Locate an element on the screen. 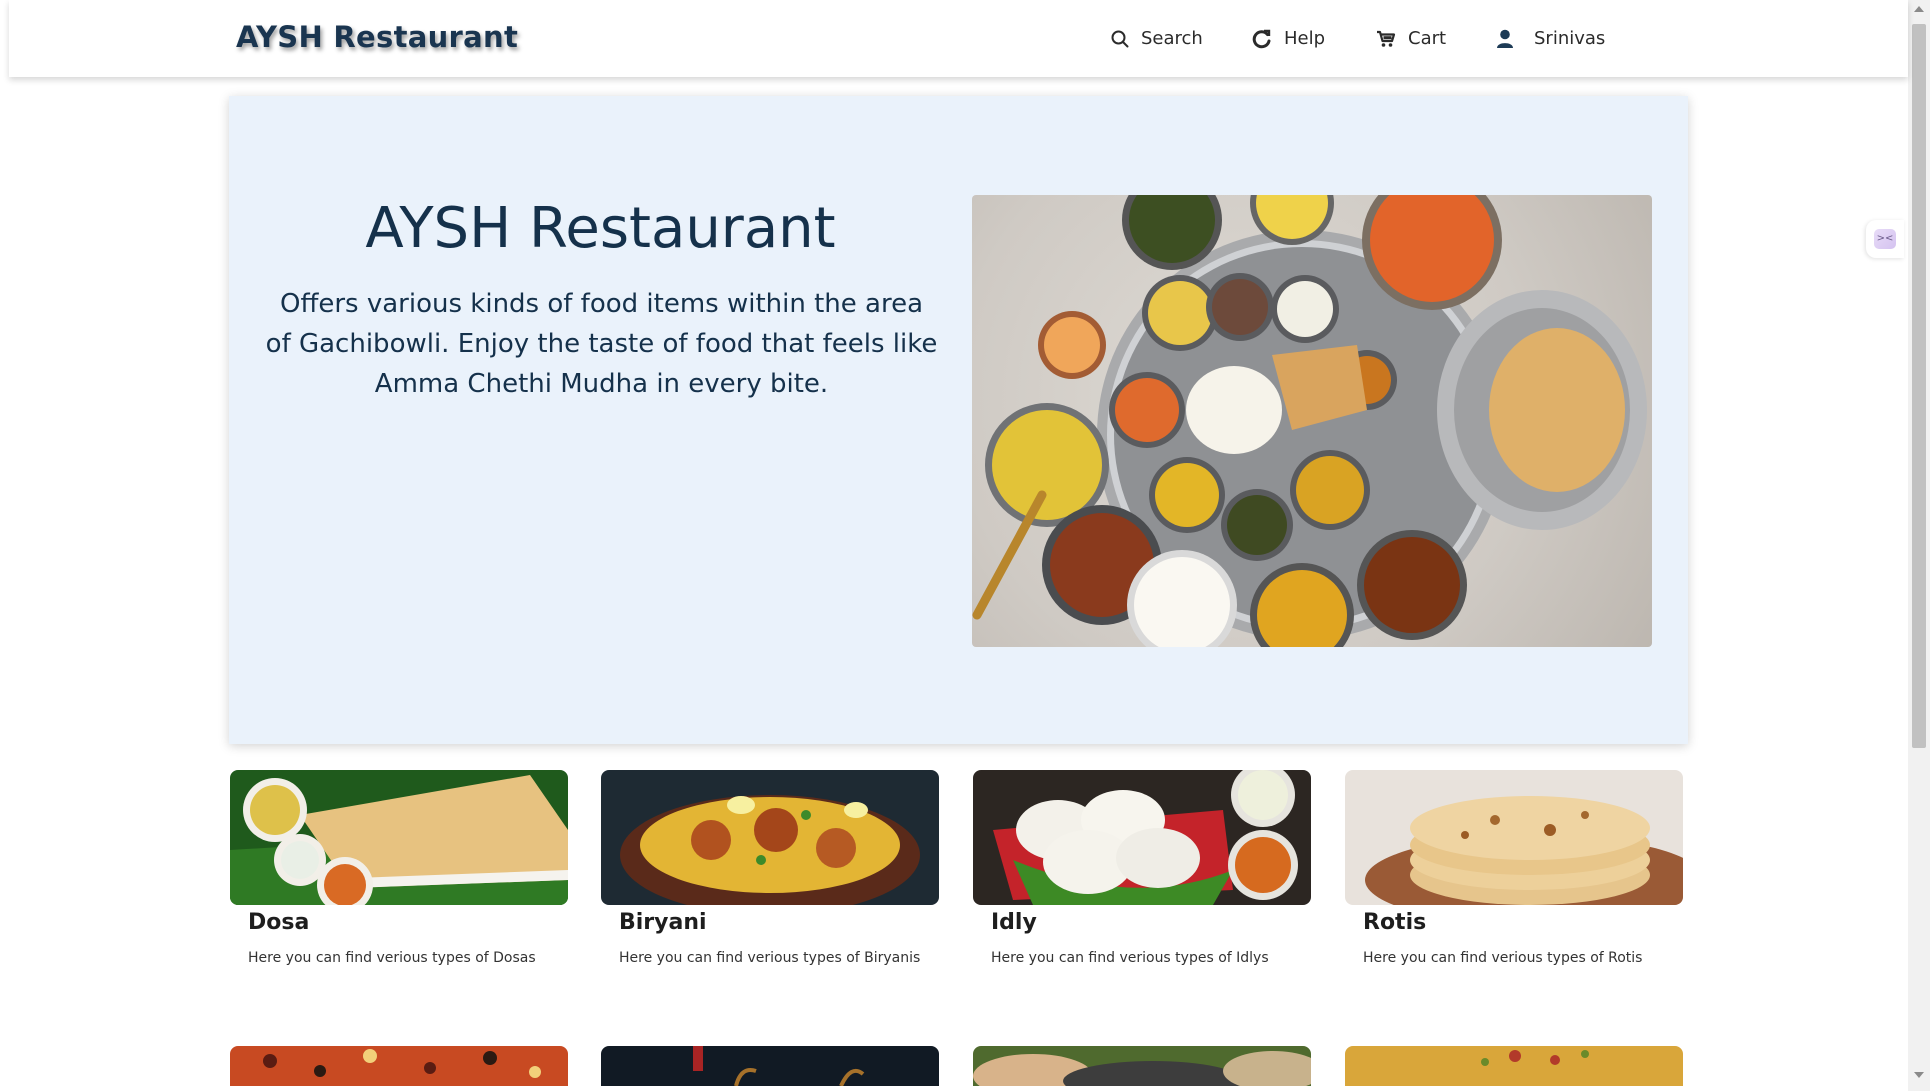  scroll-thumb is located at coordinates (1919, 386).